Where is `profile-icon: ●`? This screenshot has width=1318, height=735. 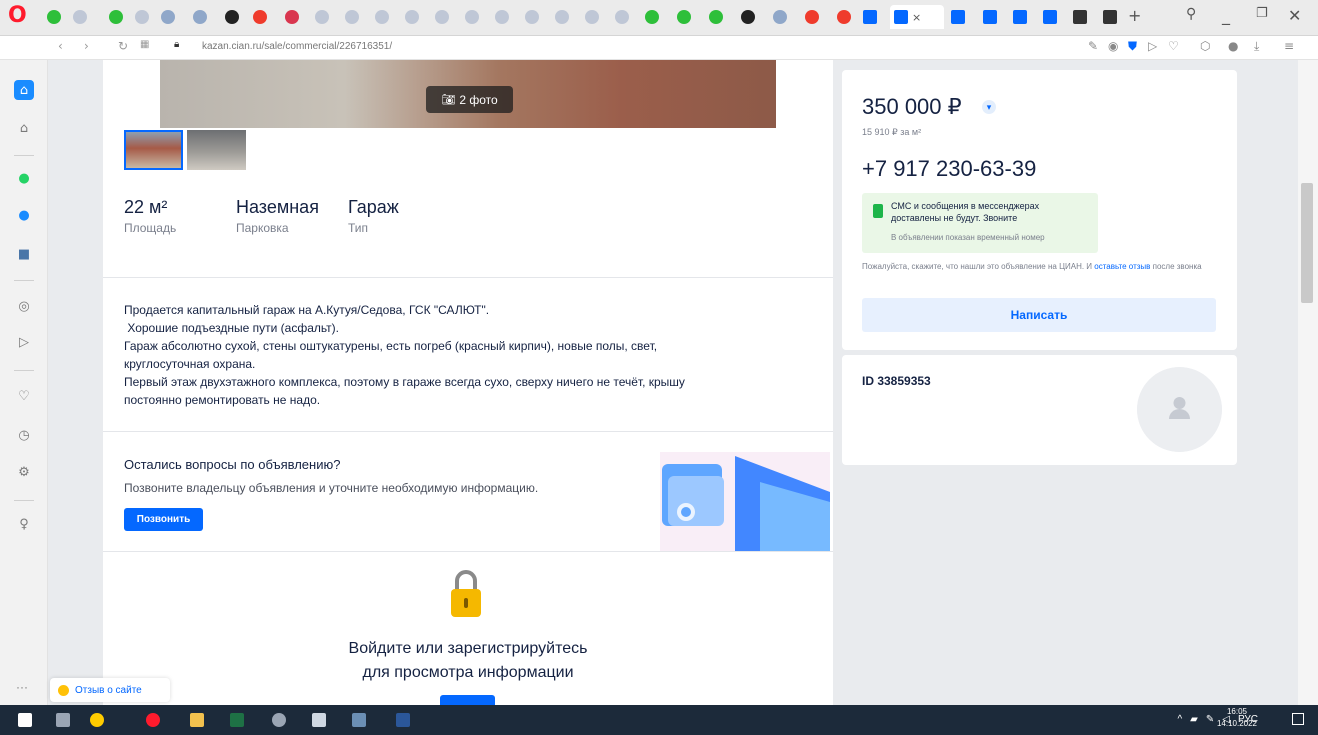
profile-icon: ● is located at coordinates (1233, 46).